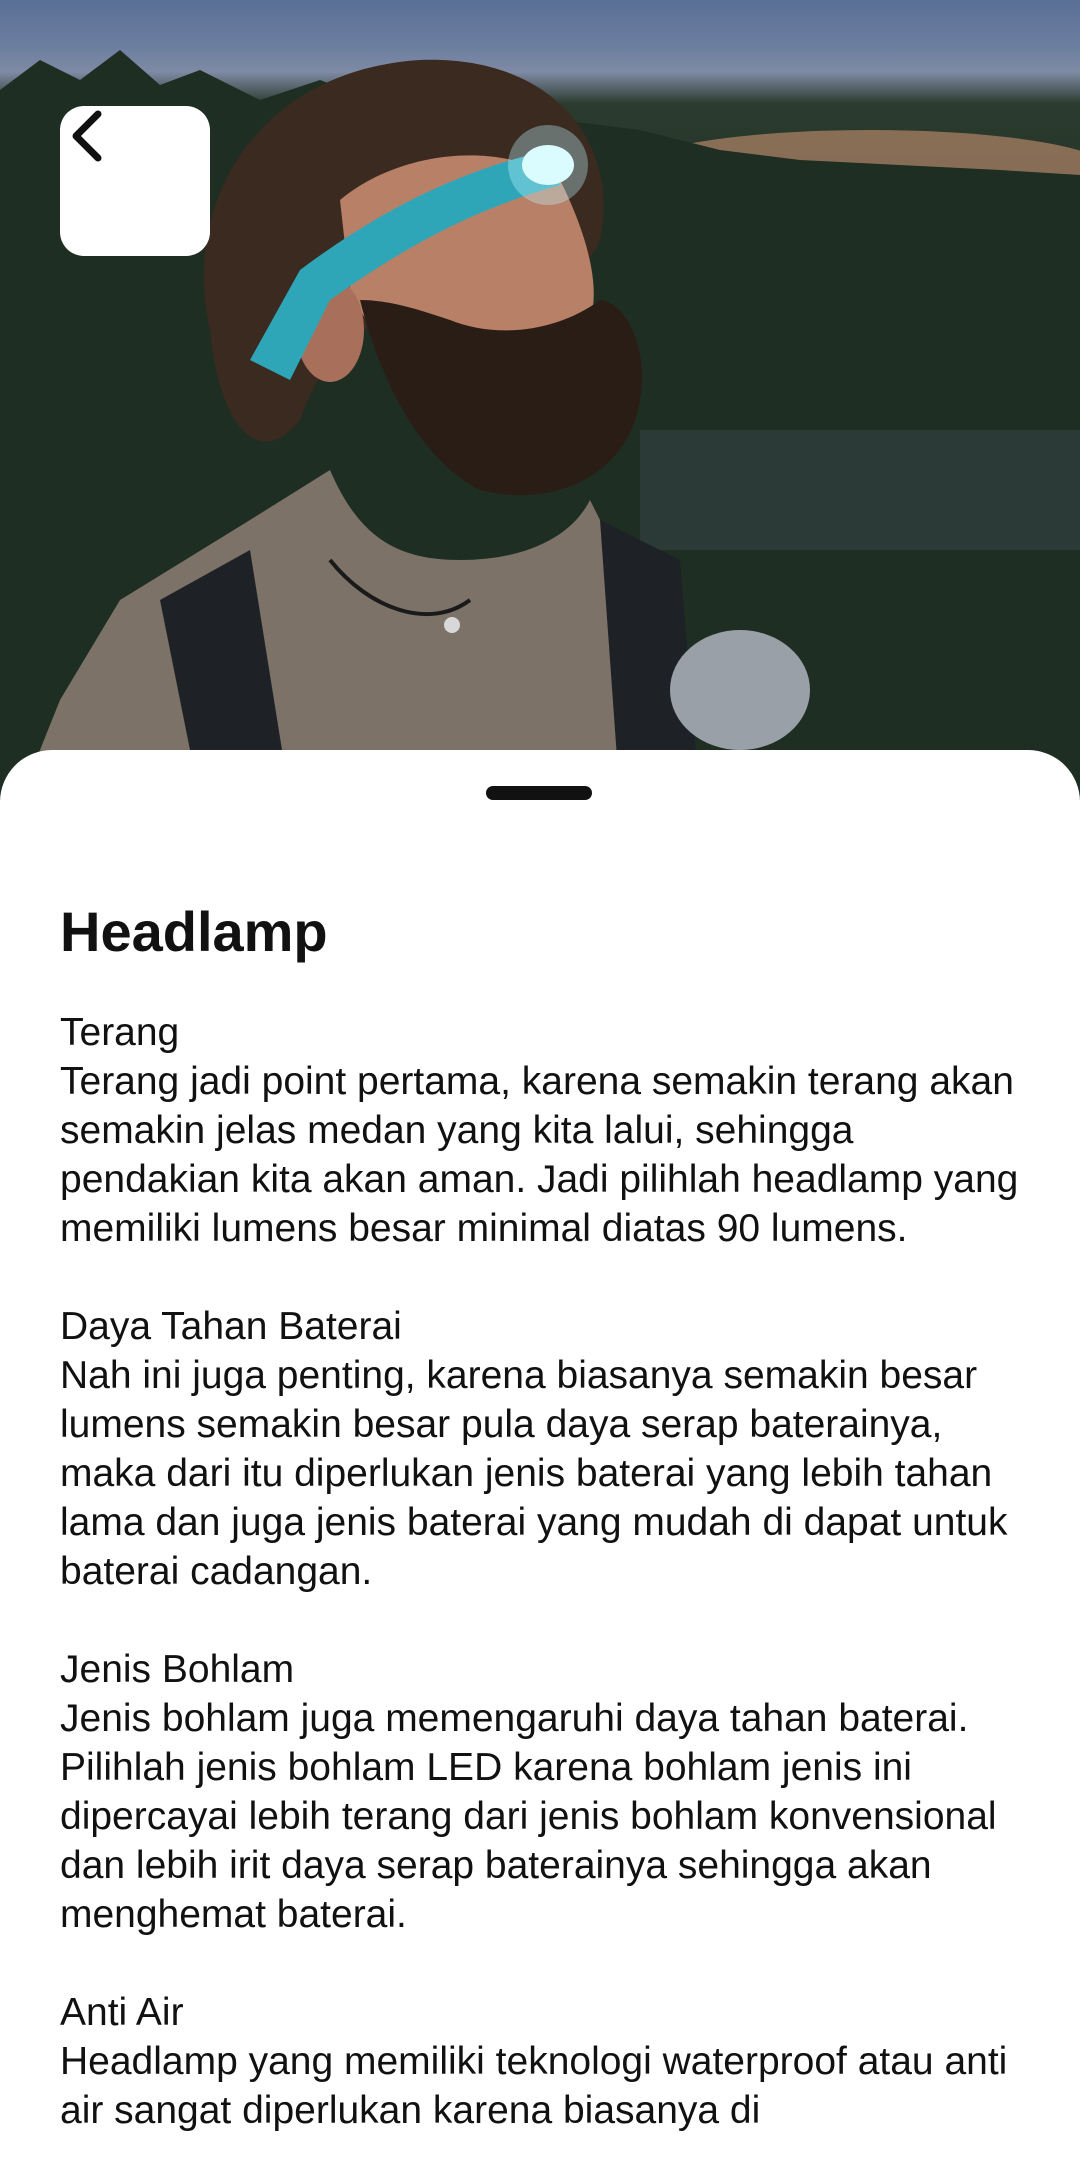  I want to click on chevron-left-icon, so click(87, 136).